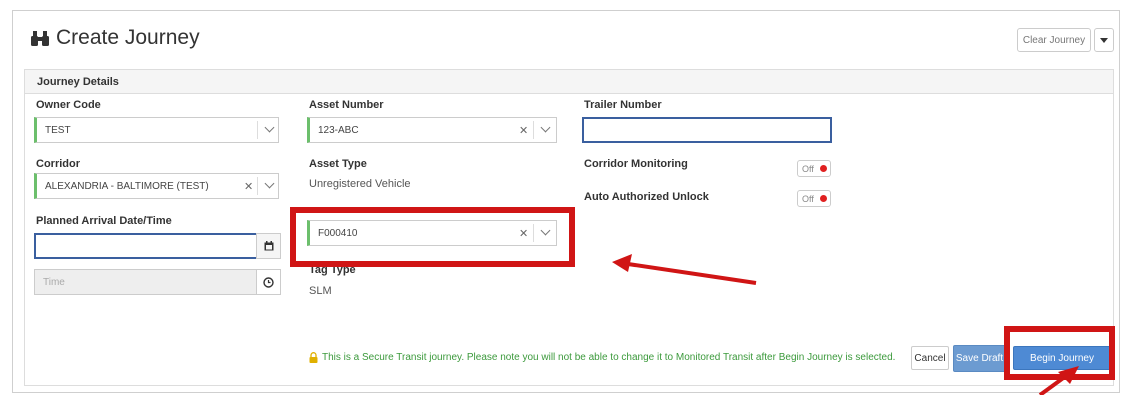 This screenshot has width=1122, height=395. I want to click on annotation-arrowhead-icon, so click(622, 263).